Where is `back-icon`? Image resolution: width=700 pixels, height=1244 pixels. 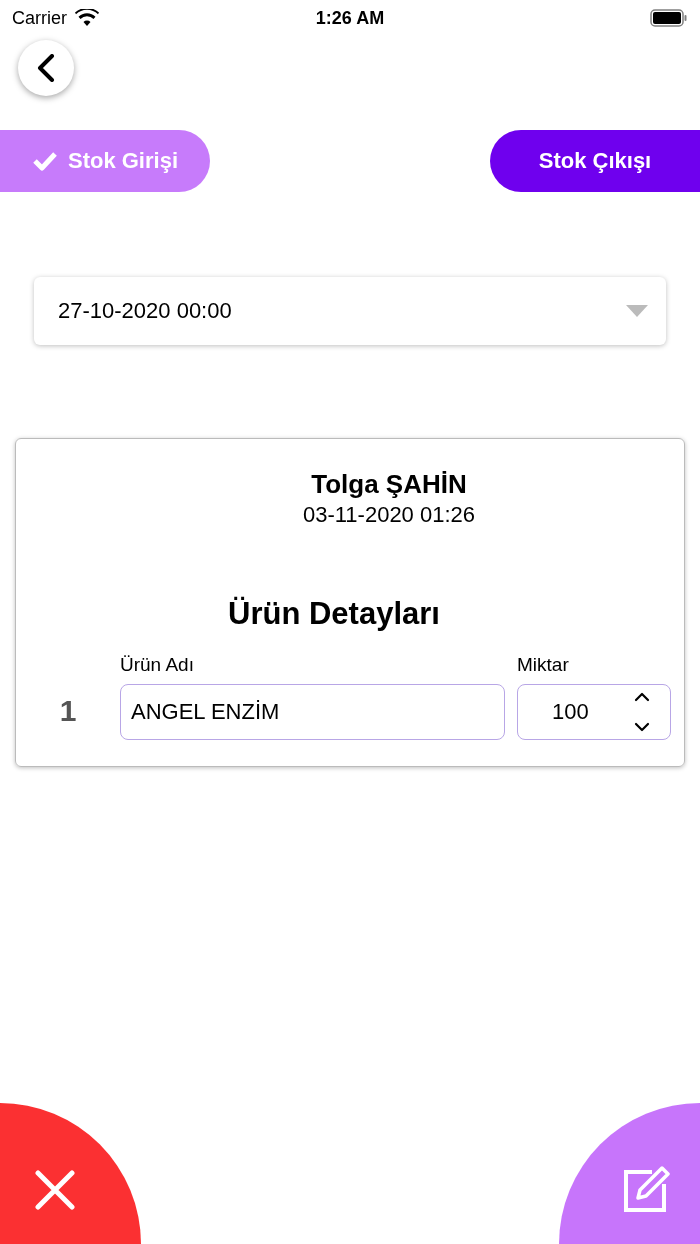
back-icon is located at coordinates (46, 68).